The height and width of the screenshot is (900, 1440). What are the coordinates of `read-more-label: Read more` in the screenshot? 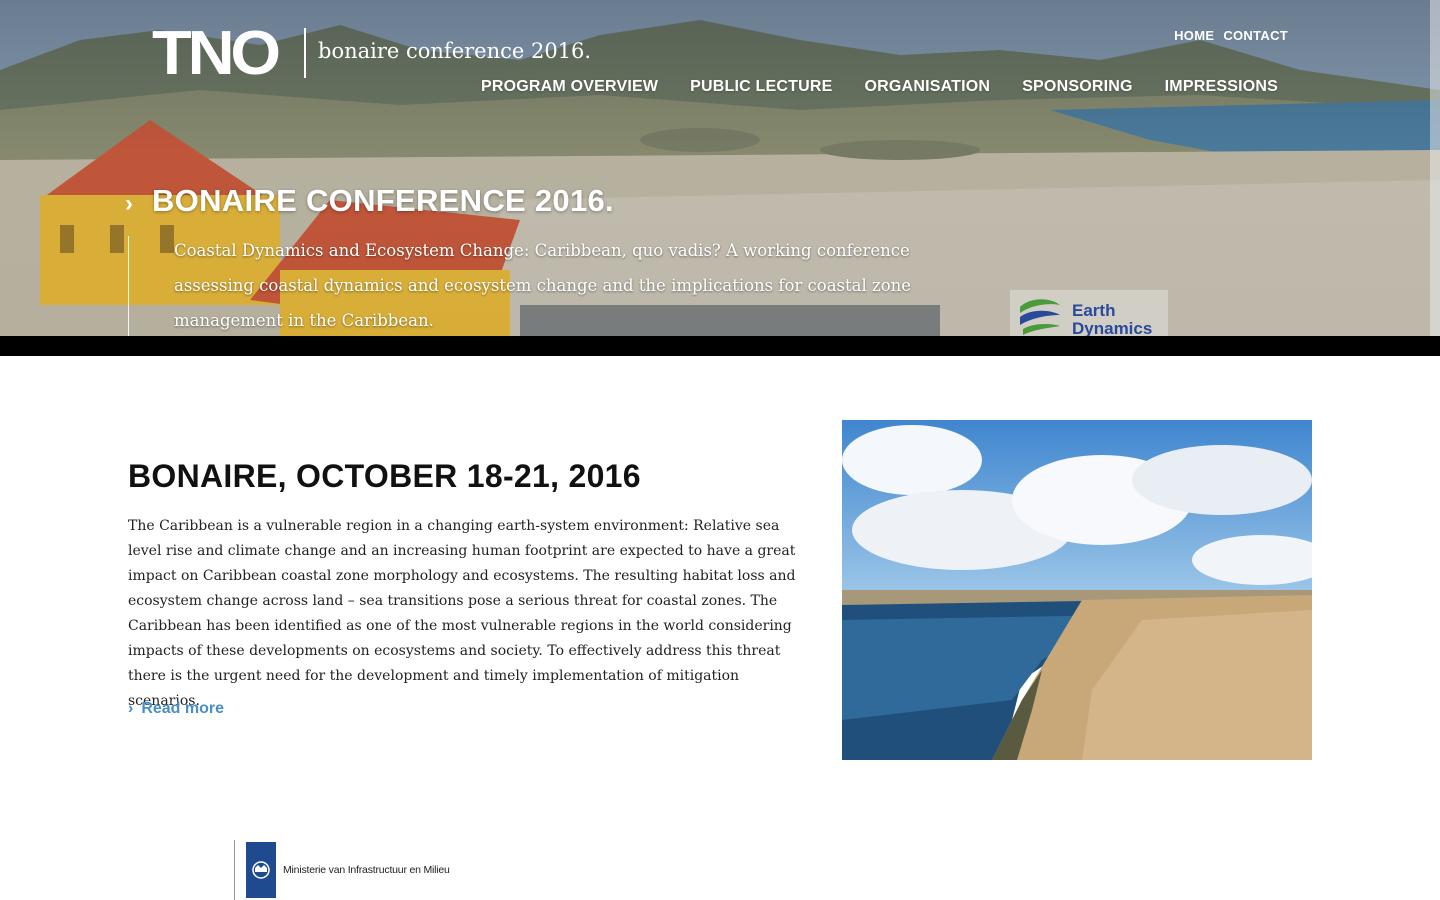 It's located at (183, 708).